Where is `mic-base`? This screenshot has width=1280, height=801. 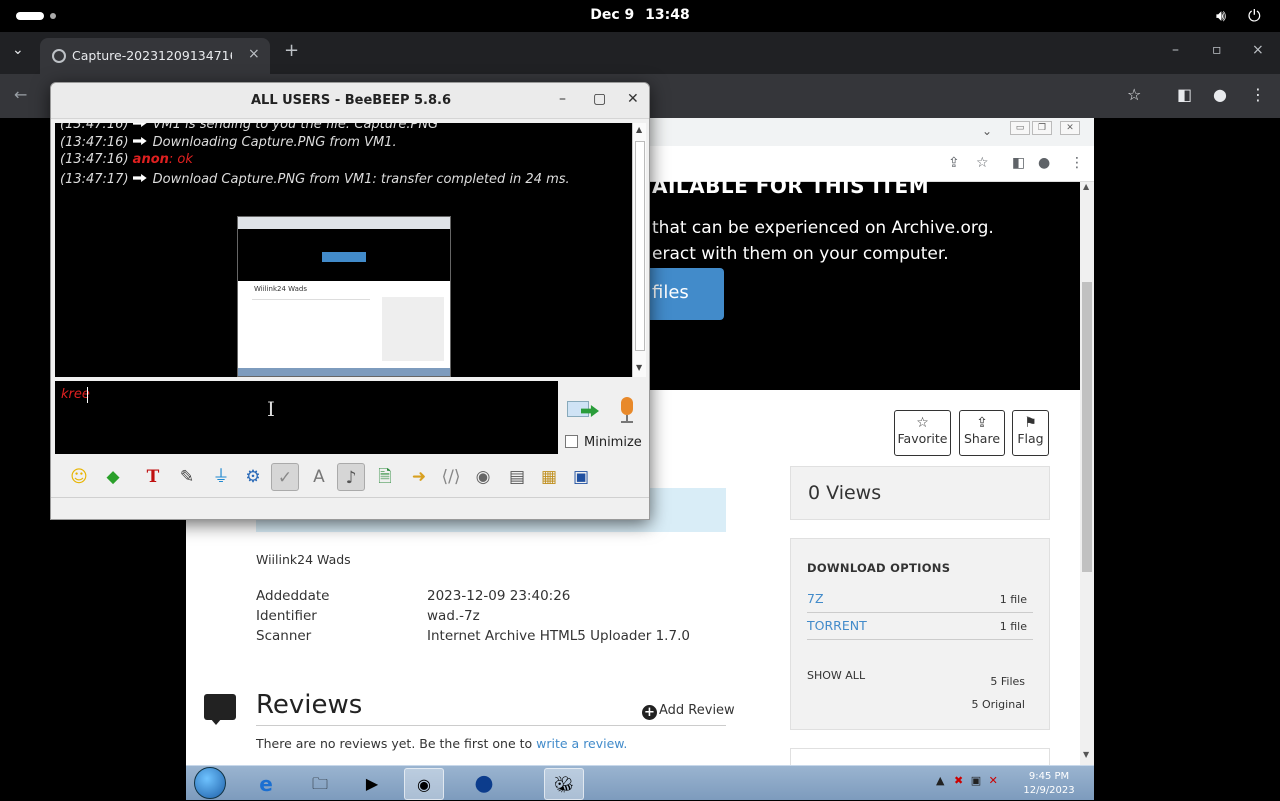 mic-base is located at coordinates (627, 422).